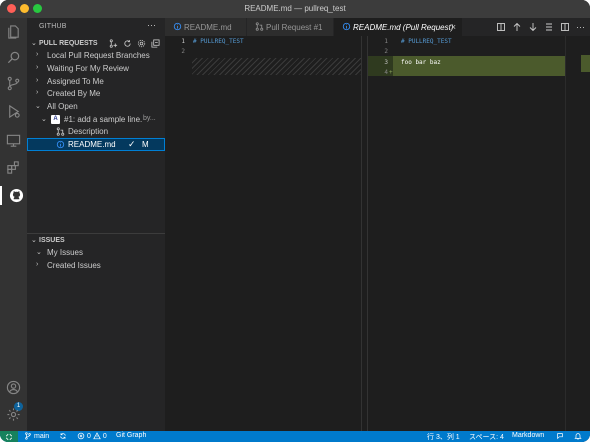  Describe the element at coordinates (96, 106) in the screenshot. I see `tree-item-all-open: ⌄ All Open` at that location.